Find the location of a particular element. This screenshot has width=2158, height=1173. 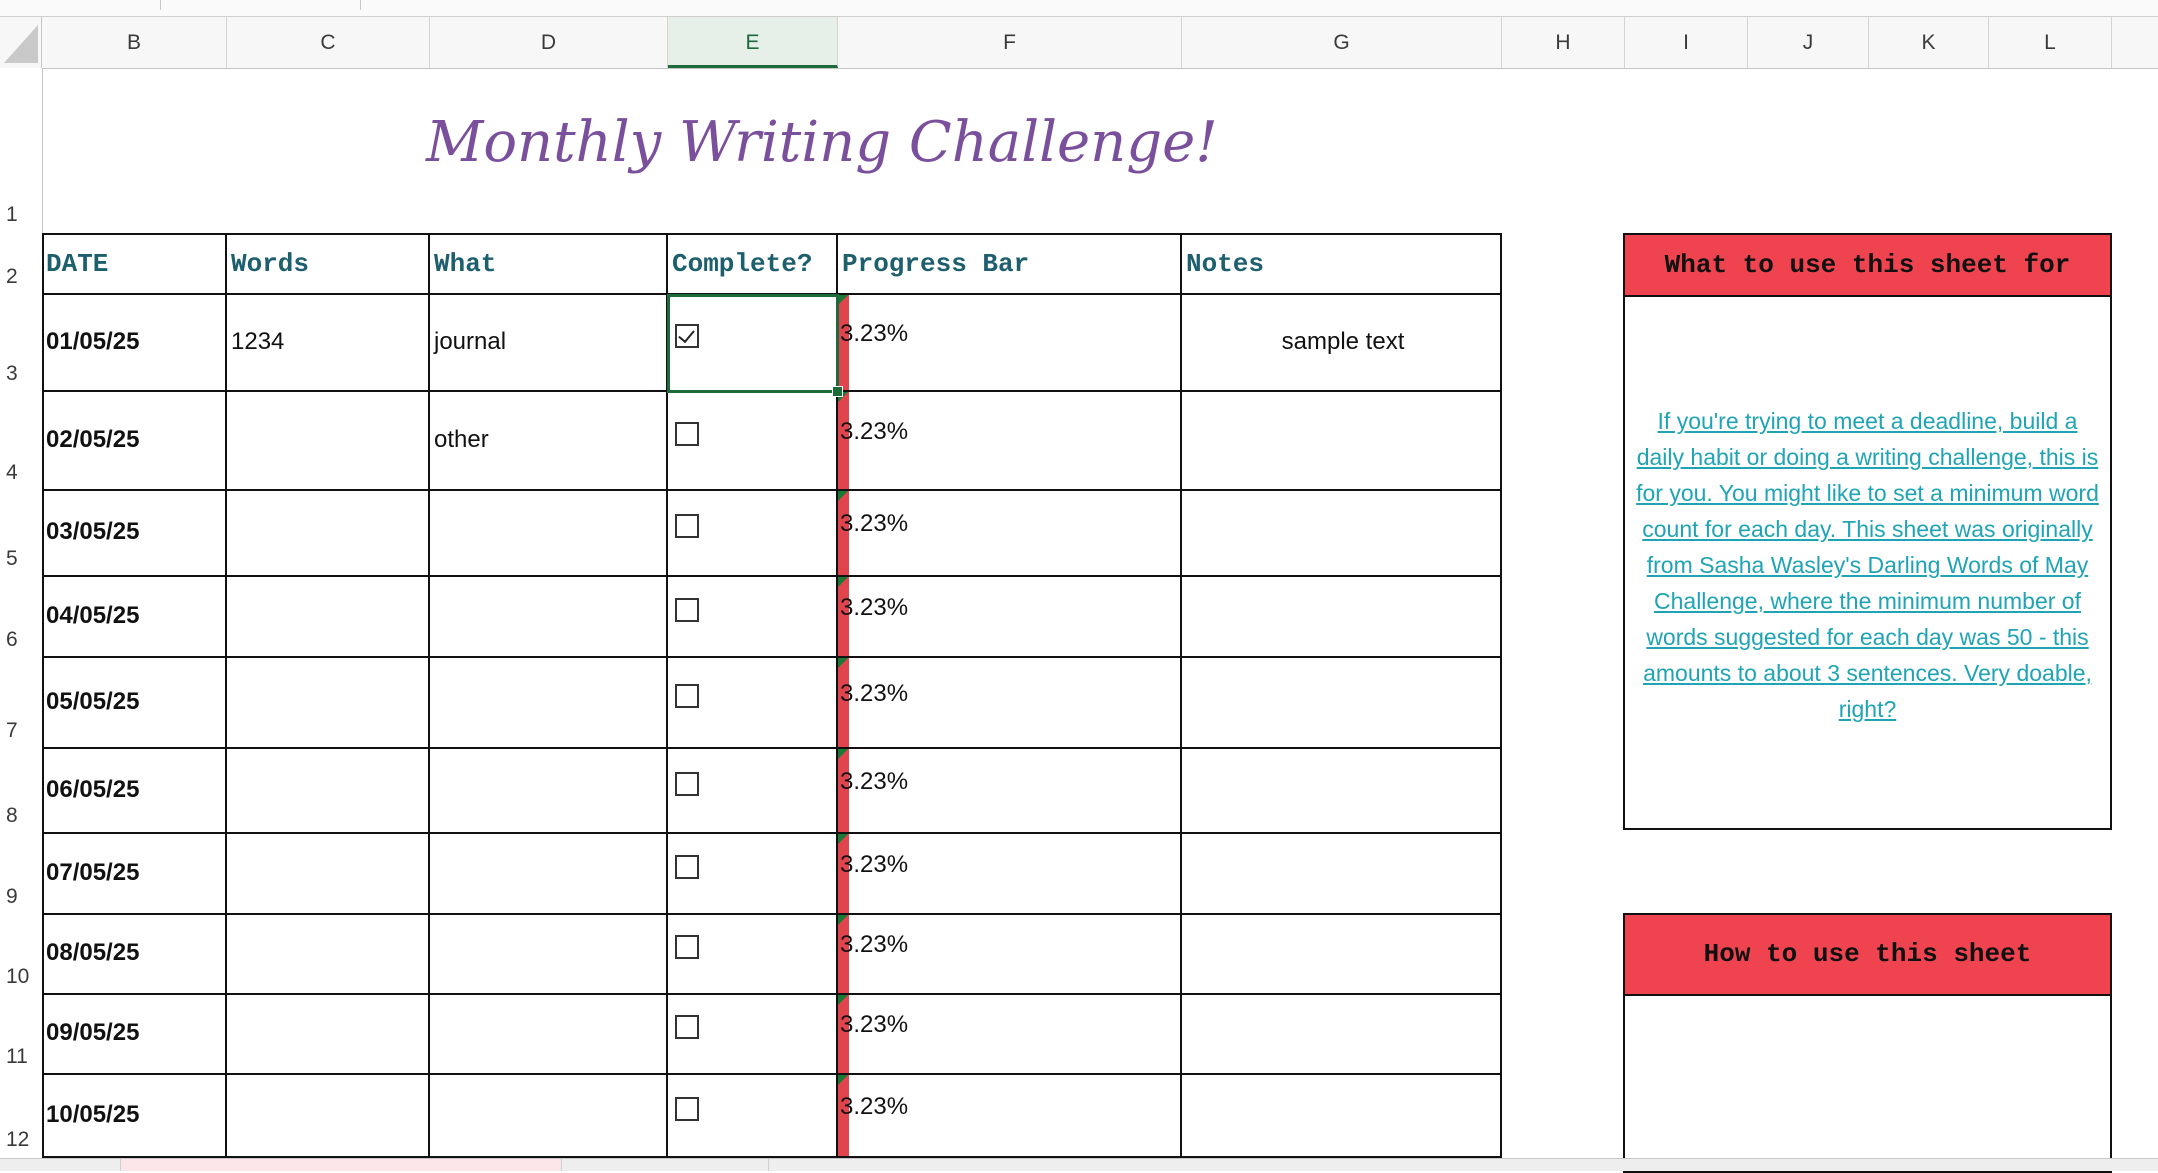

sheet-tab is located at coordinates (668, 1165).